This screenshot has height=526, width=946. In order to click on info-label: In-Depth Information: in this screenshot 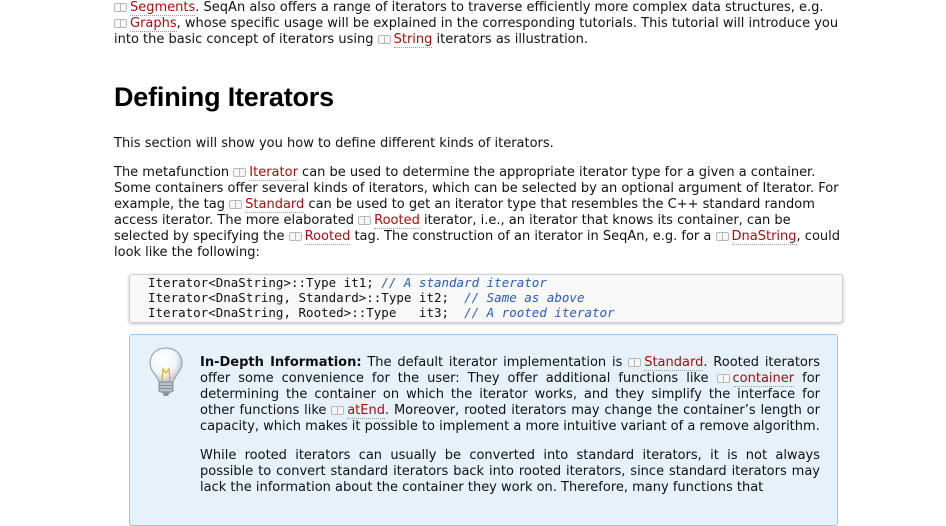, I will do `click(281, 362)`.